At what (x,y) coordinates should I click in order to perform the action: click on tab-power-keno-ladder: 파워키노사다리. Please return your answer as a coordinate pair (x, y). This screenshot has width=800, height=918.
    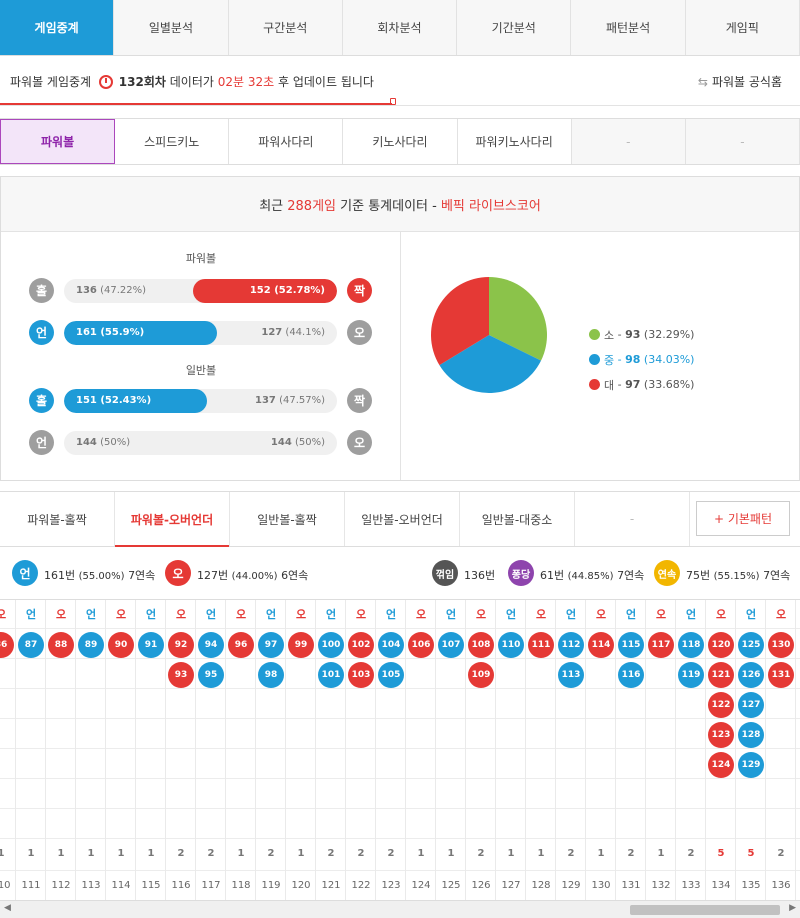
    Looking at the image, I should click on (514, 141).